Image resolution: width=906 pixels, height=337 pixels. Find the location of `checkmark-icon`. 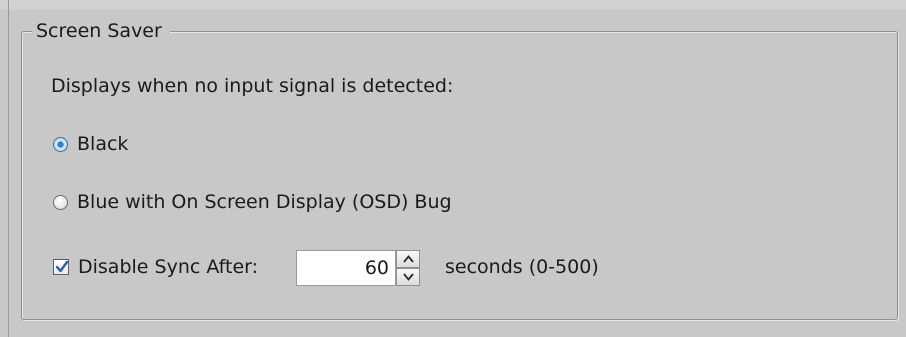

checkmark-icon is located at coordinates (62, 266).